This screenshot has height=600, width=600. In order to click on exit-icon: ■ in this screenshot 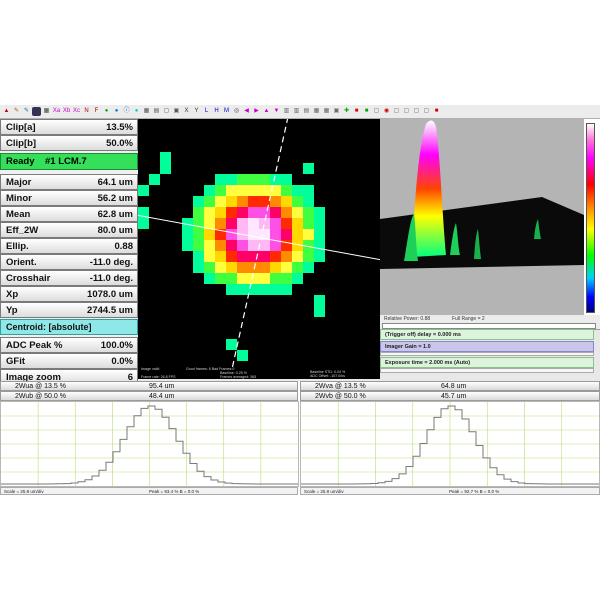, I will do `click(436, 111)`.